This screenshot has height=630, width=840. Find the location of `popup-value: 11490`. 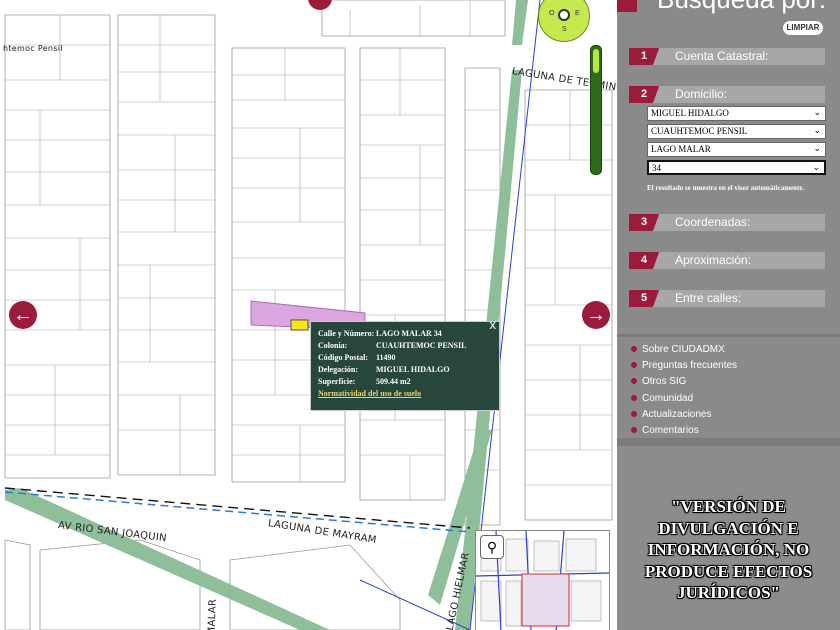

popup-value: 11490 is located at coordinates (386, 357).